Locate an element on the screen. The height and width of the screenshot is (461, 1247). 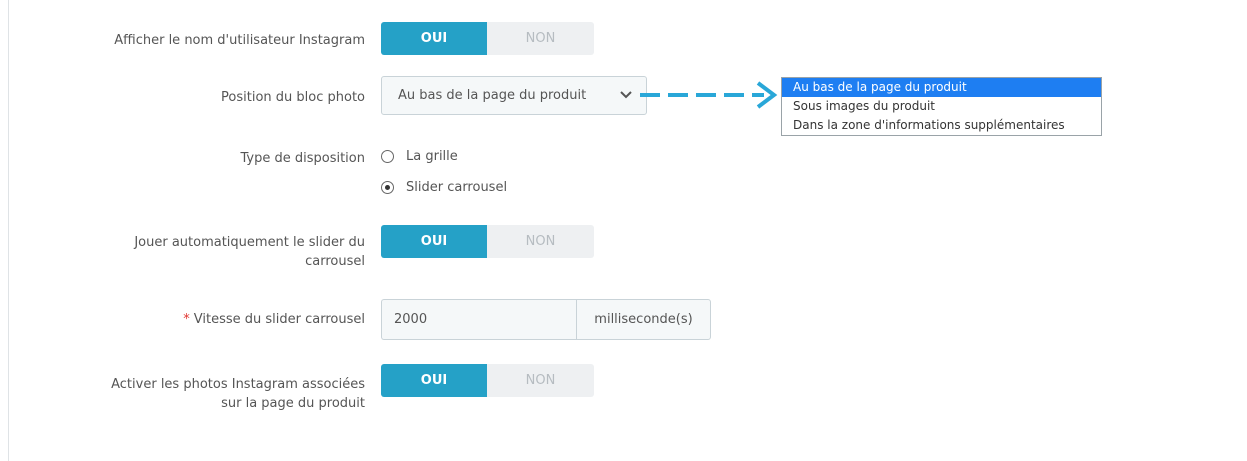
required-mark: * is located at coordinates (186, 319).